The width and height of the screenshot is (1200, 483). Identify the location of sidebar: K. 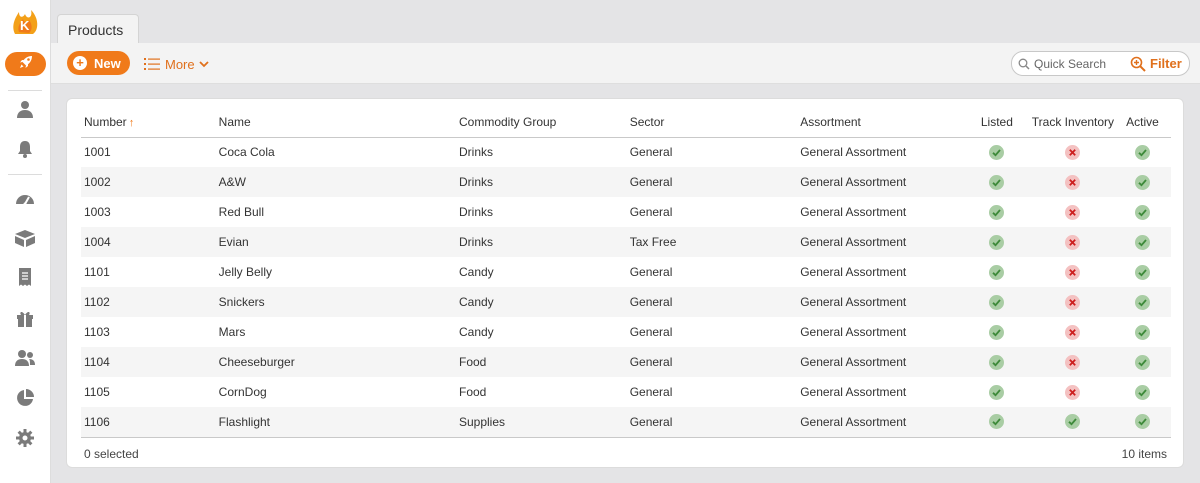
(25, 241).